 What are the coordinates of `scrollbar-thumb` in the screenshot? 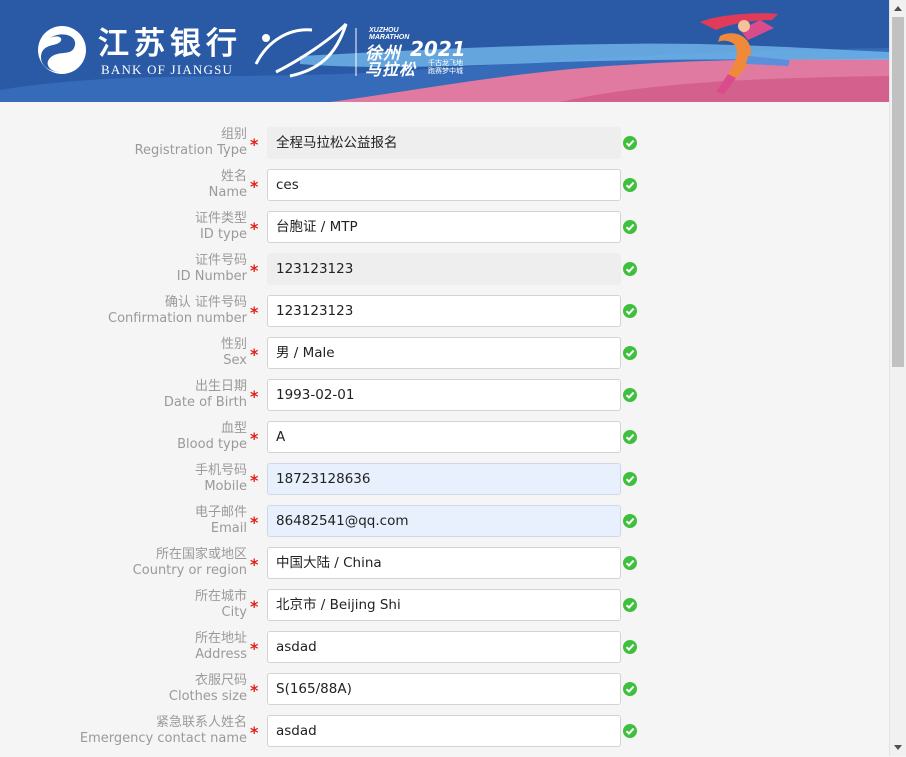 It's located at (898, 192).